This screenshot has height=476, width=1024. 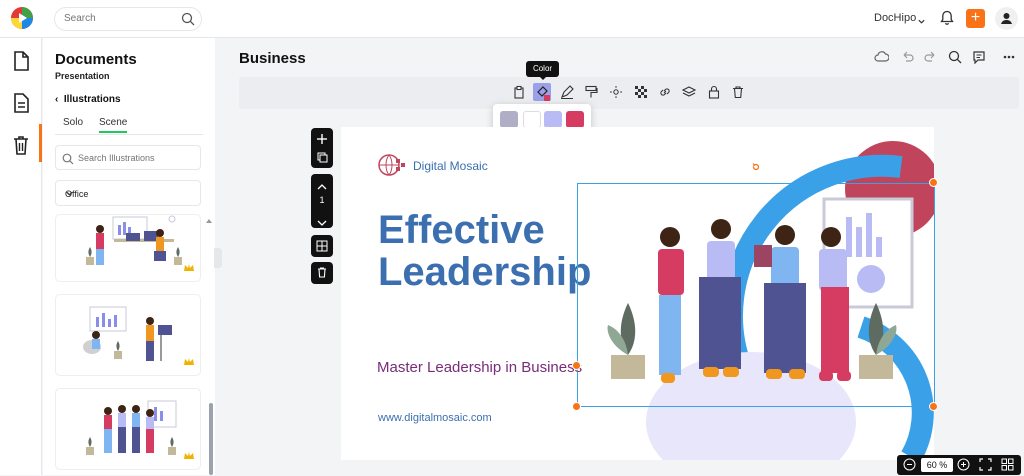 I want to click on scroll-up-icon, so click(x=209, y=221).